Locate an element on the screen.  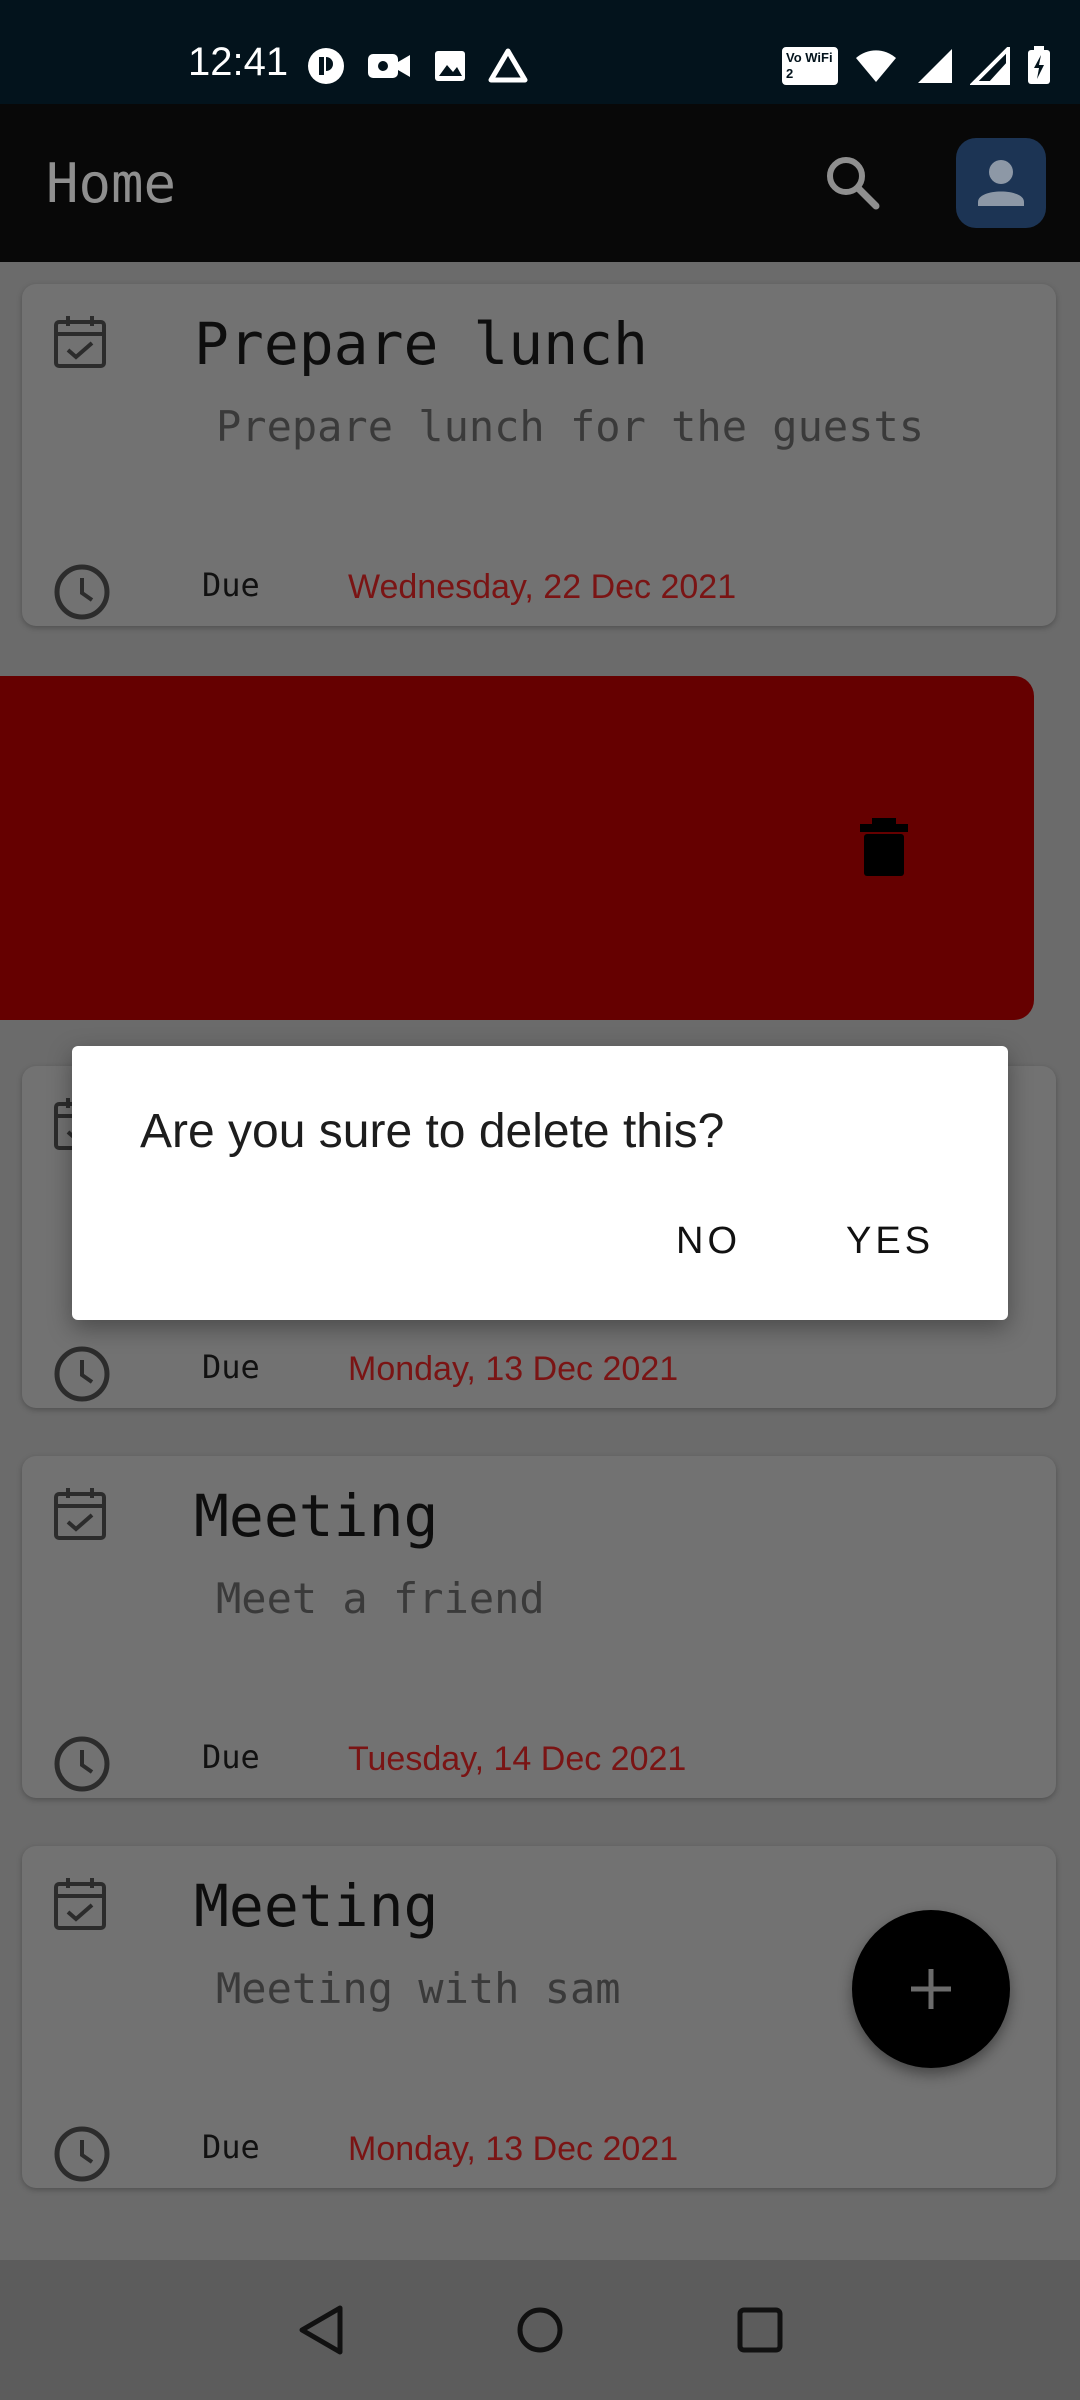
due-date: Wednesday, 22 Dec 2021 is located at coordinates (542, 587).